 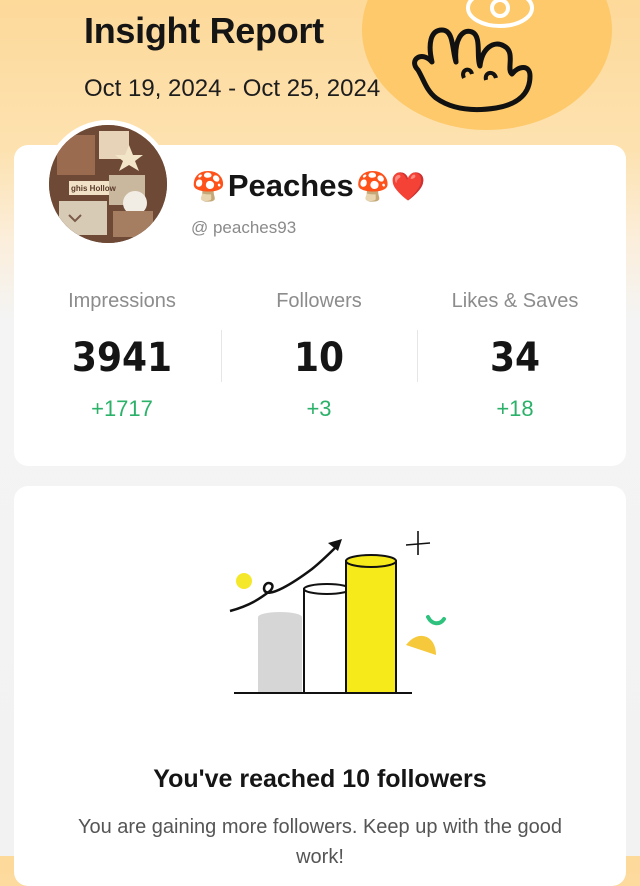 What do you see at coordinates (122, 301) in the screenshot?
I see `stat-impressions-label: Impressions` at bounding box center [122, 301].